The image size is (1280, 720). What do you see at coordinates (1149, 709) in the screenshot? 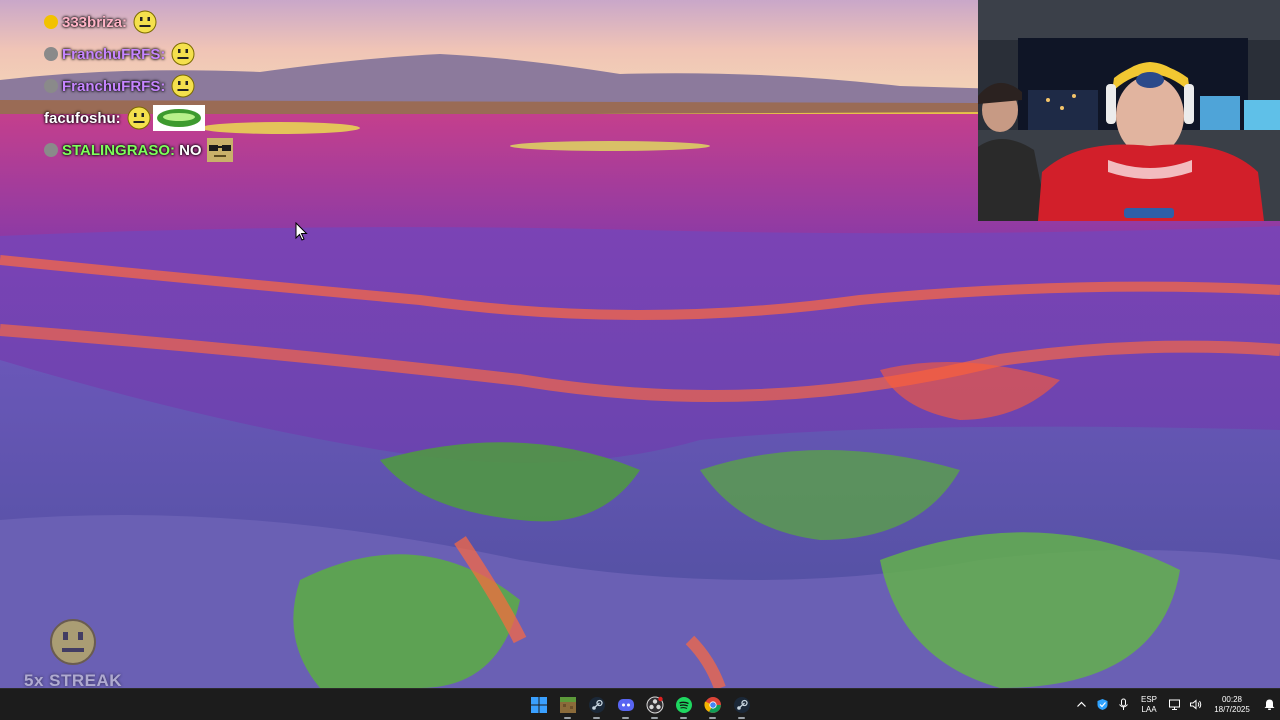
I see `keyboard-layout: LAA` at bounding box center [1149, 709].